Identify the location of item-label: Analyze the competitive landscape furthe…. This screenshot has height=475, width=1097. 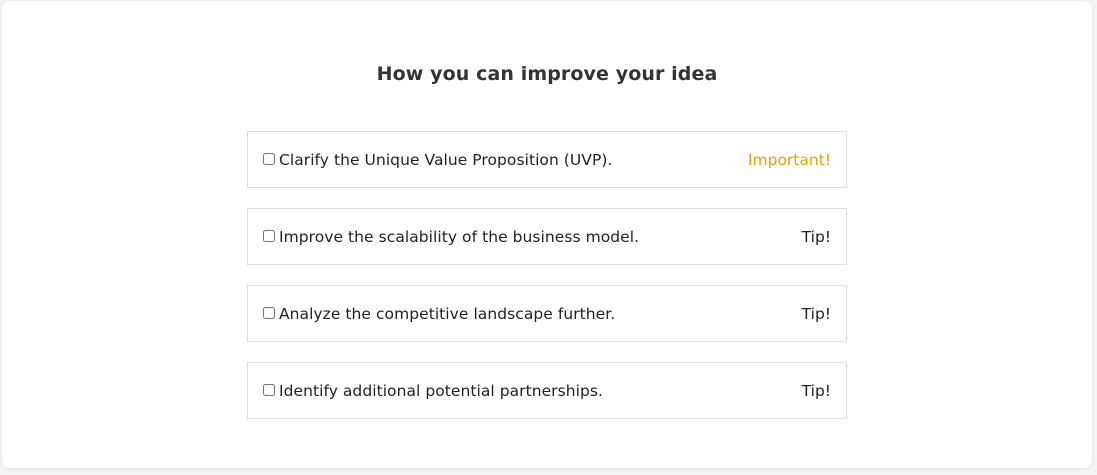
(447, 313).